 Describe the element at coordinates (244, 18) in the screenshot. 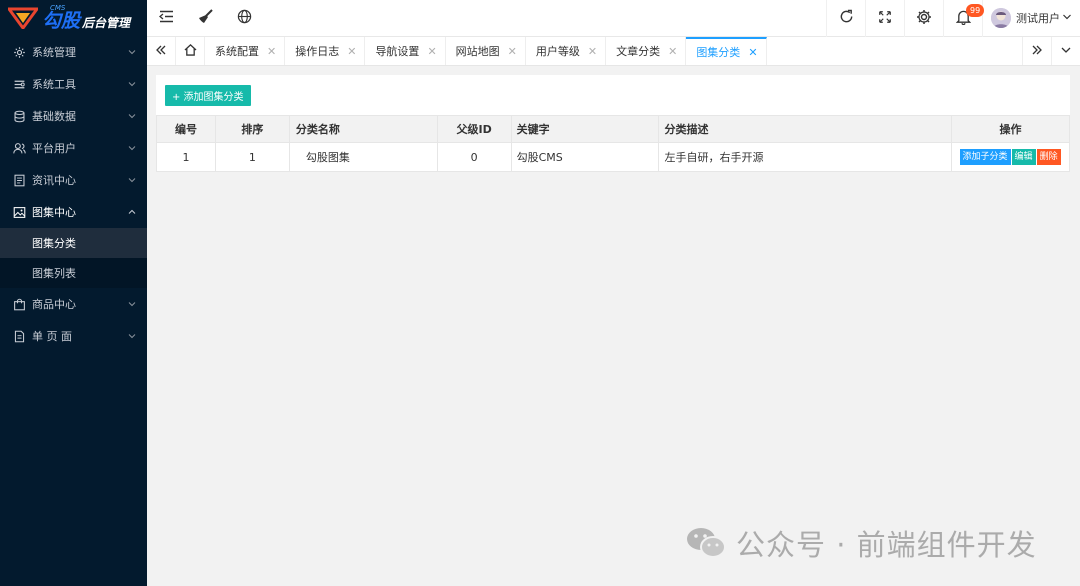

I see `site-home-button` at that location.